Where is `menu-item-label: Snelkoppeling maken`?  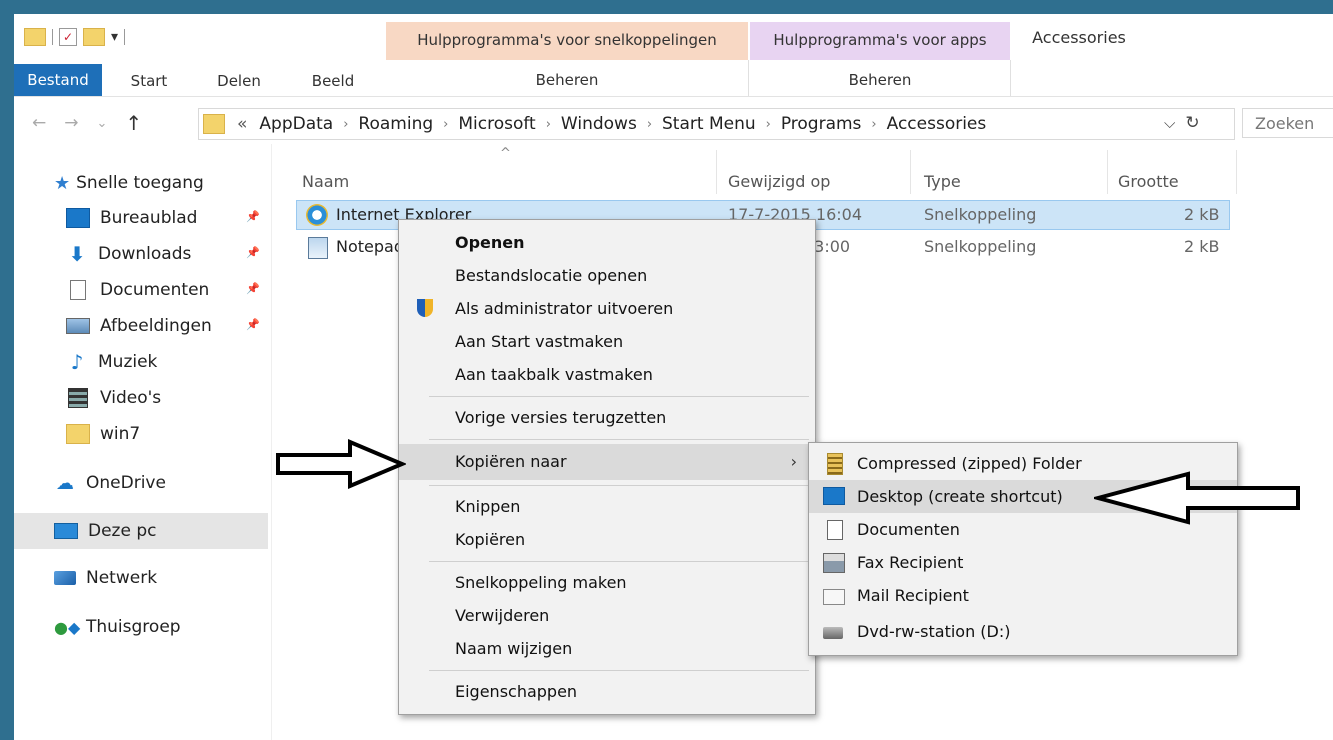 menu-item-label: Snelkoppeling maken is located at coordinates (541, 582).